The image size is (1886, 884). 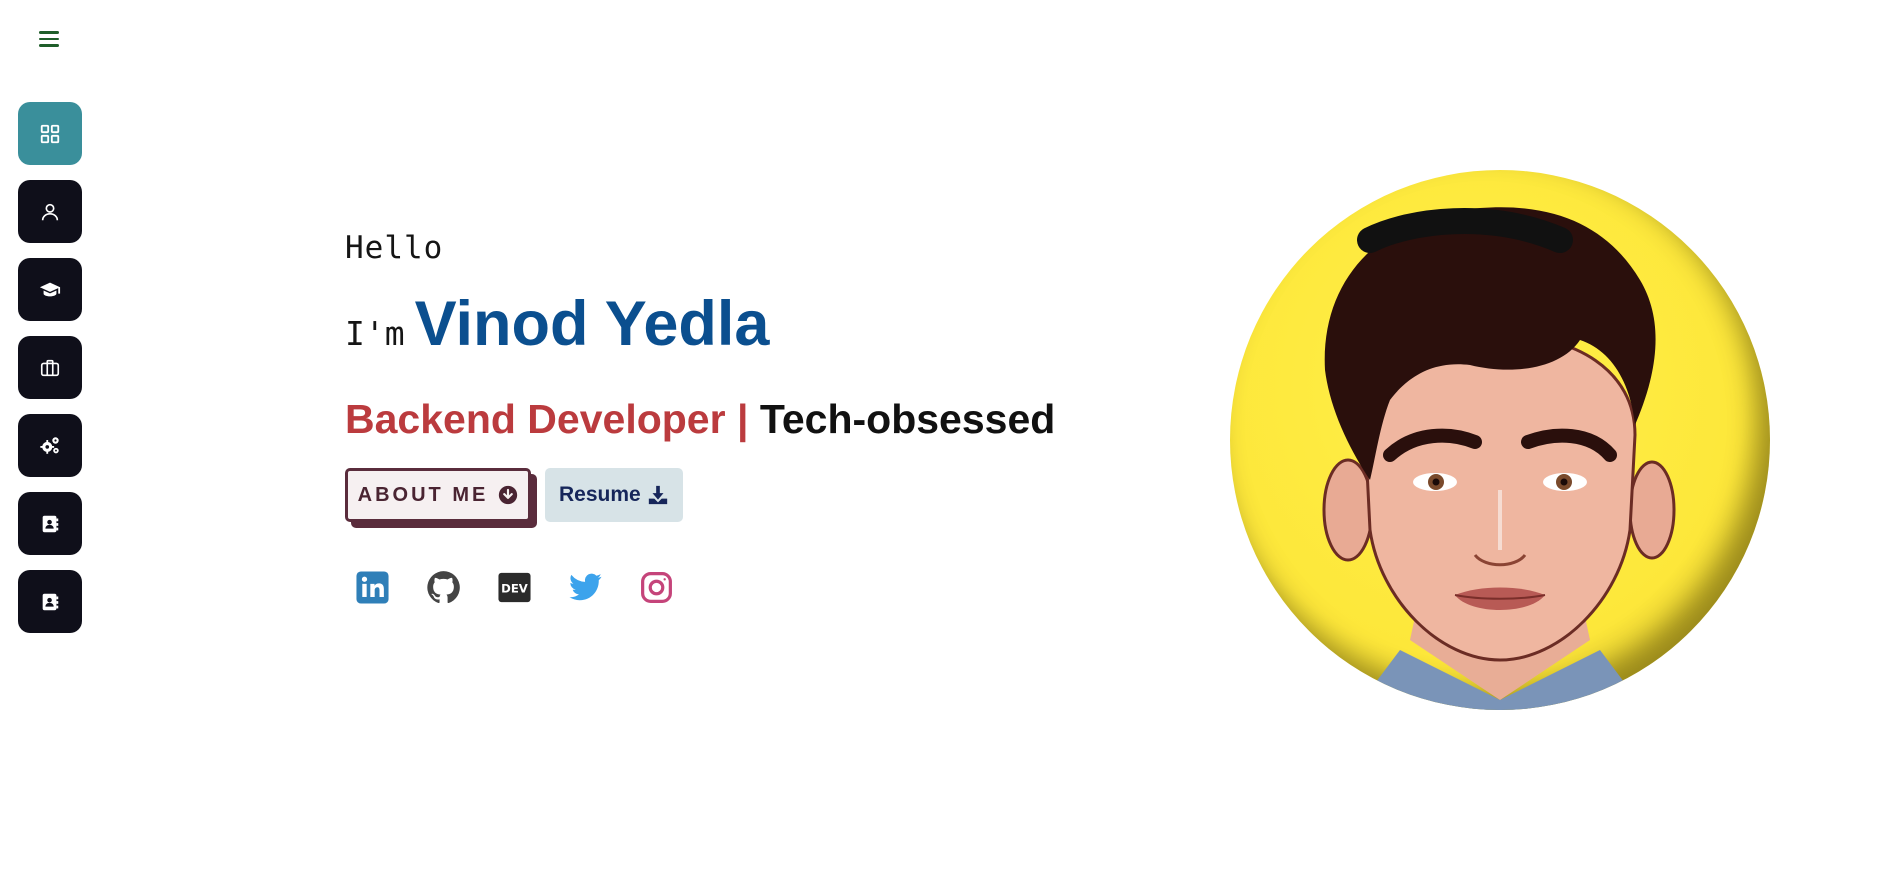 I want to click on name-line: I'm Vinod Yedla, so click(x=700, y=324).